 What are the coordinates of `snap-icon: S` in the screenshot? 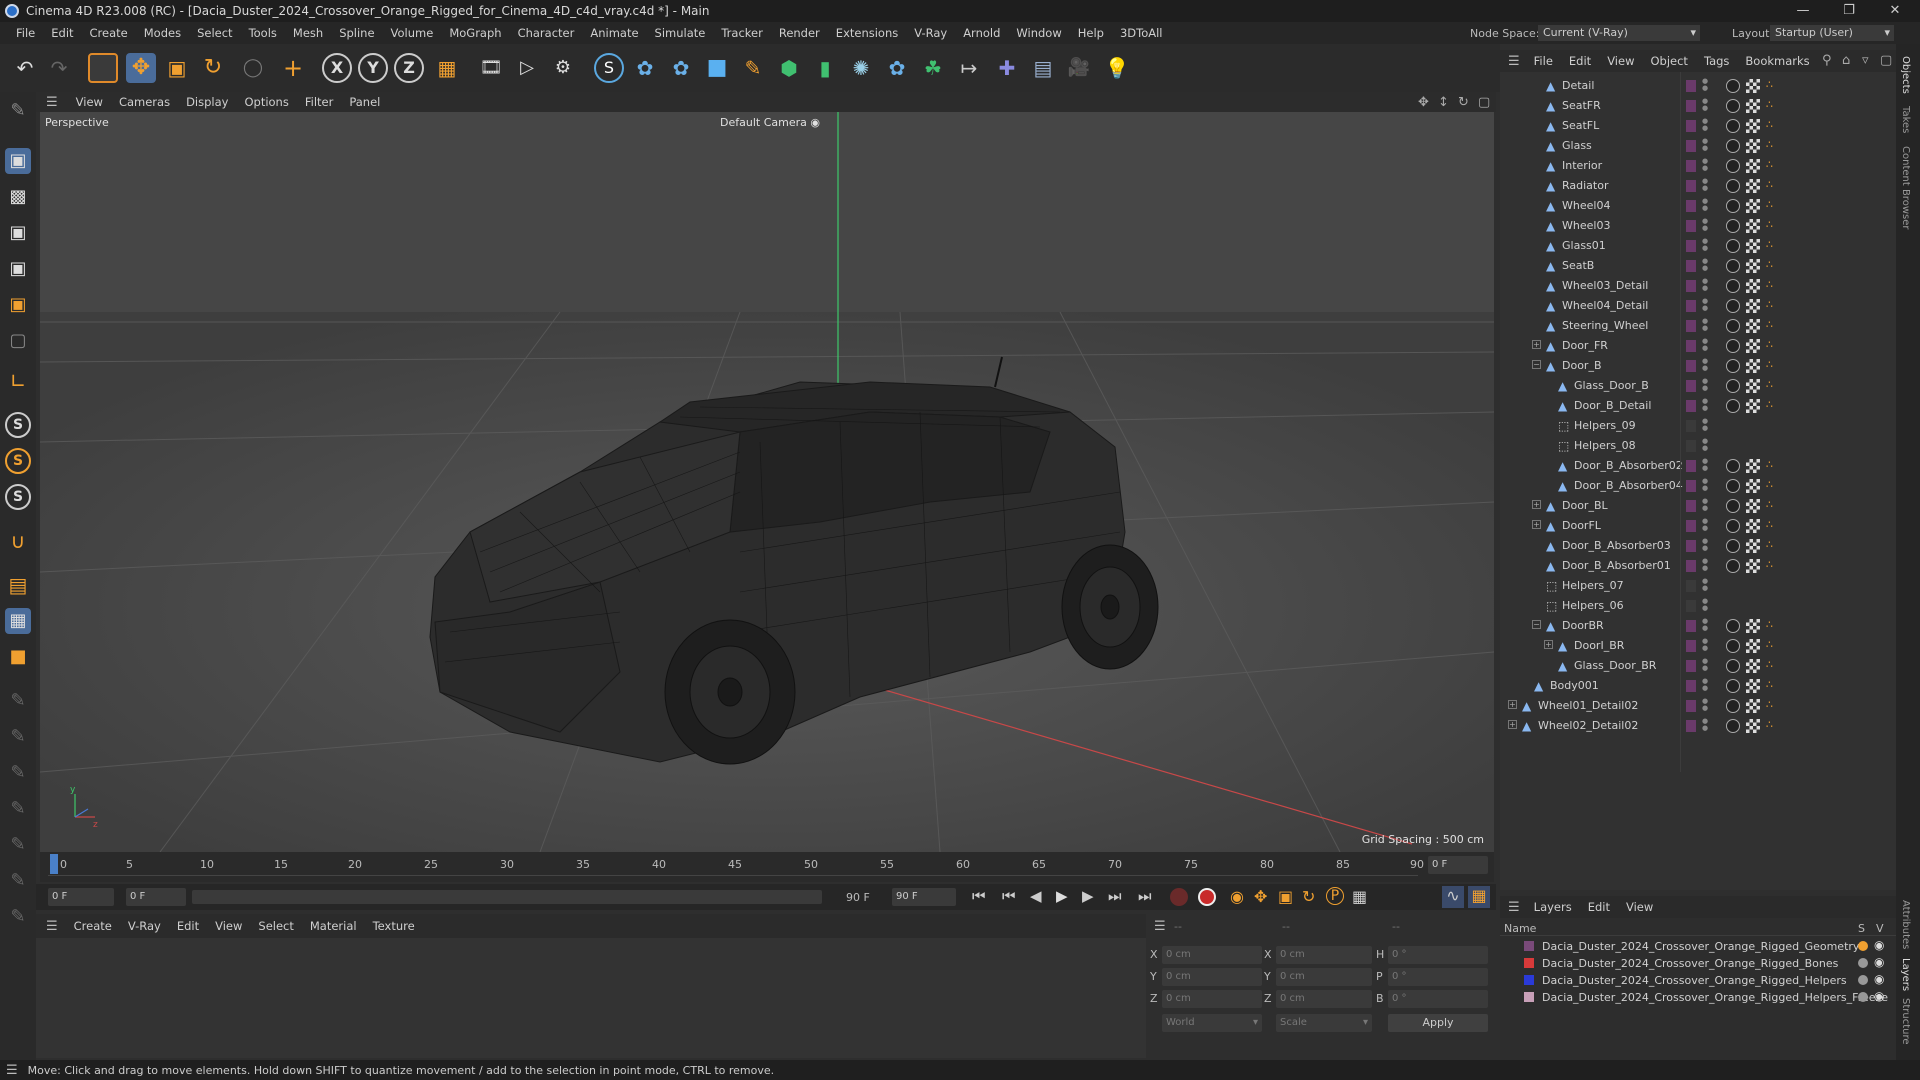 It's located at (18, 425).